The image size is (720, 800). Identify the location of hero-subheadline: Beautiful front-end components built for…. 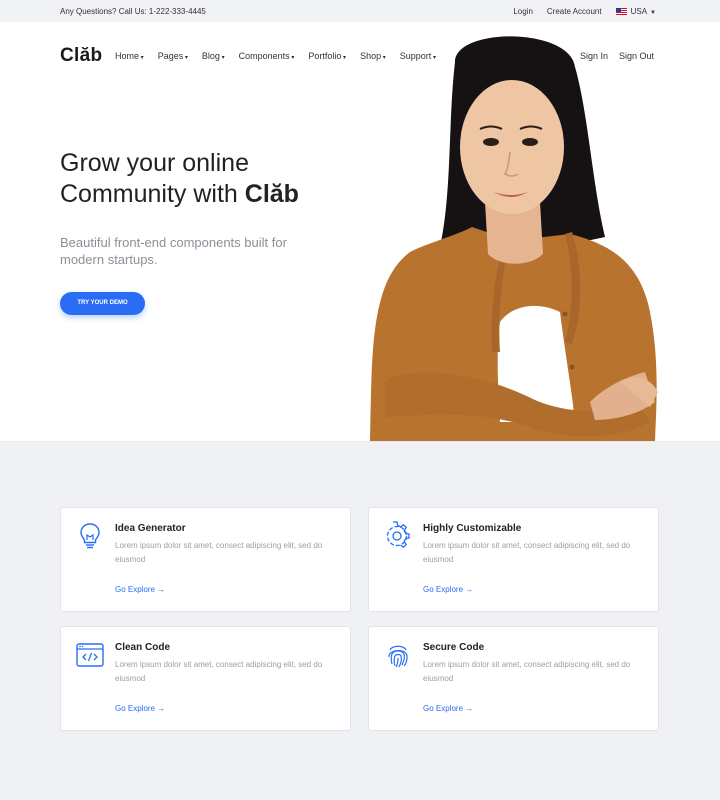
(173, 251).